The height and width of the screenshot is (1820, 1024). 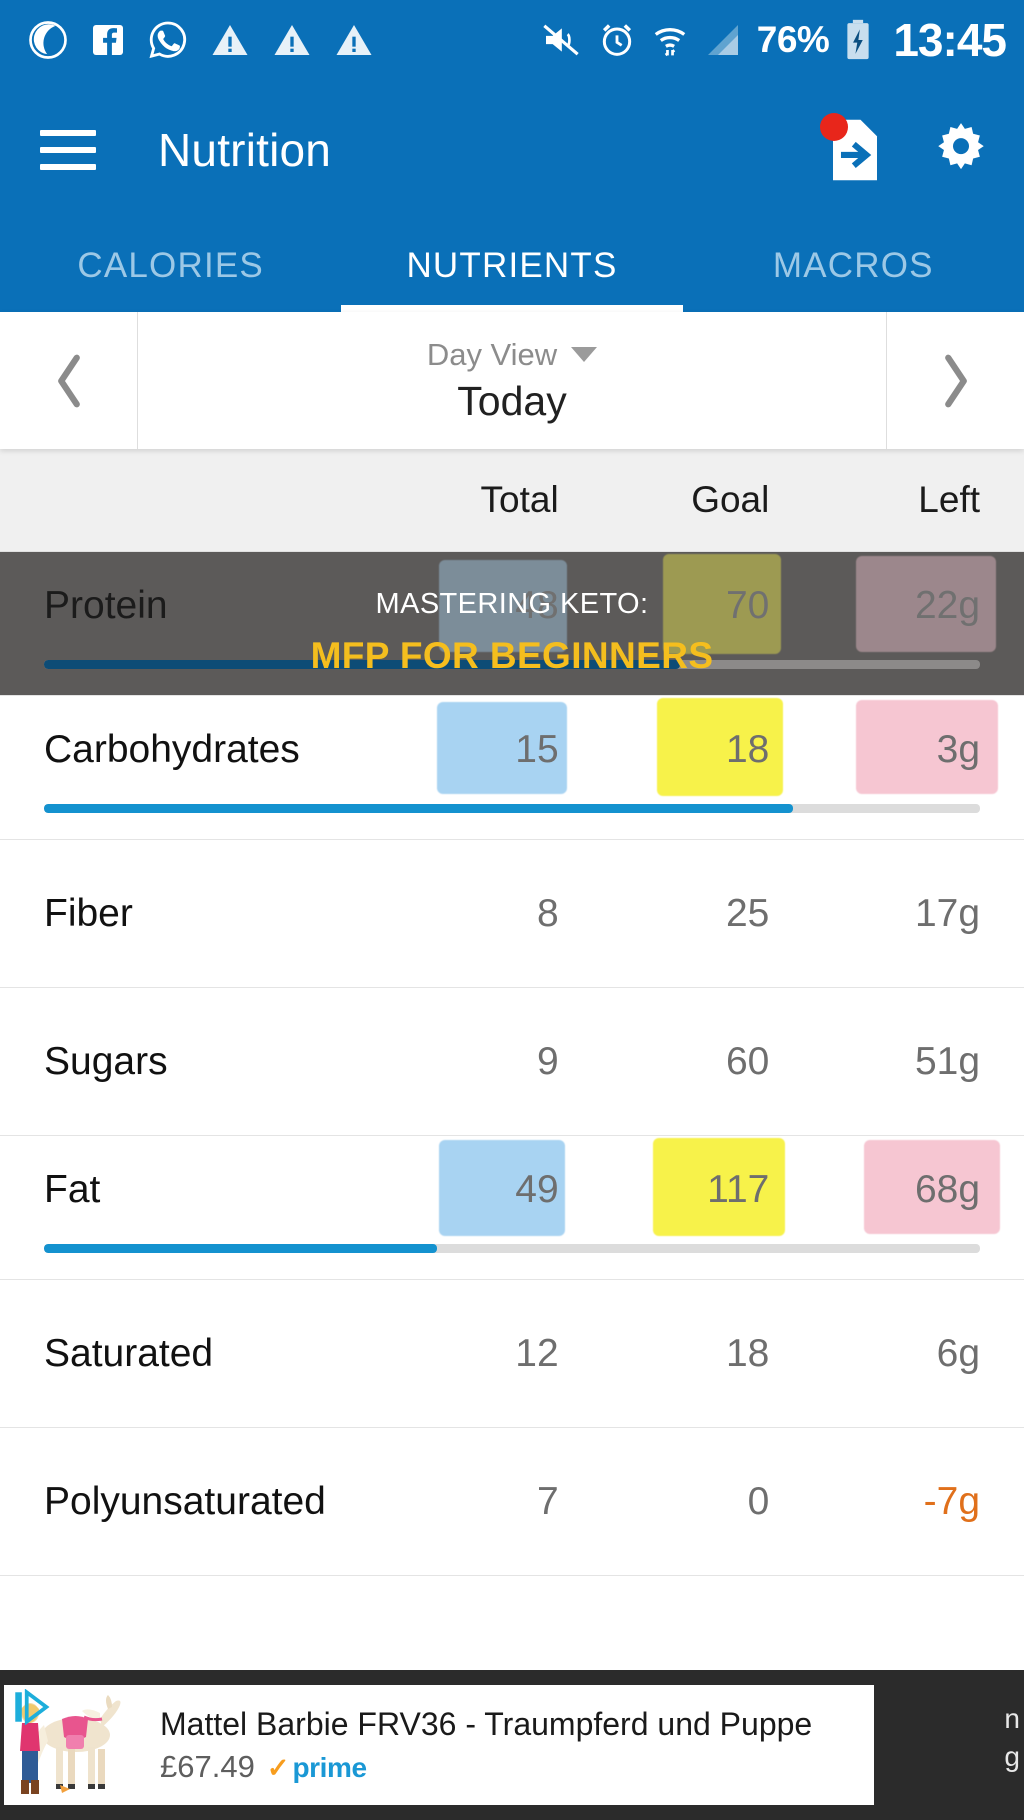 I want to click on prime-check-icon: ✓, so click(x=278, y=1767).